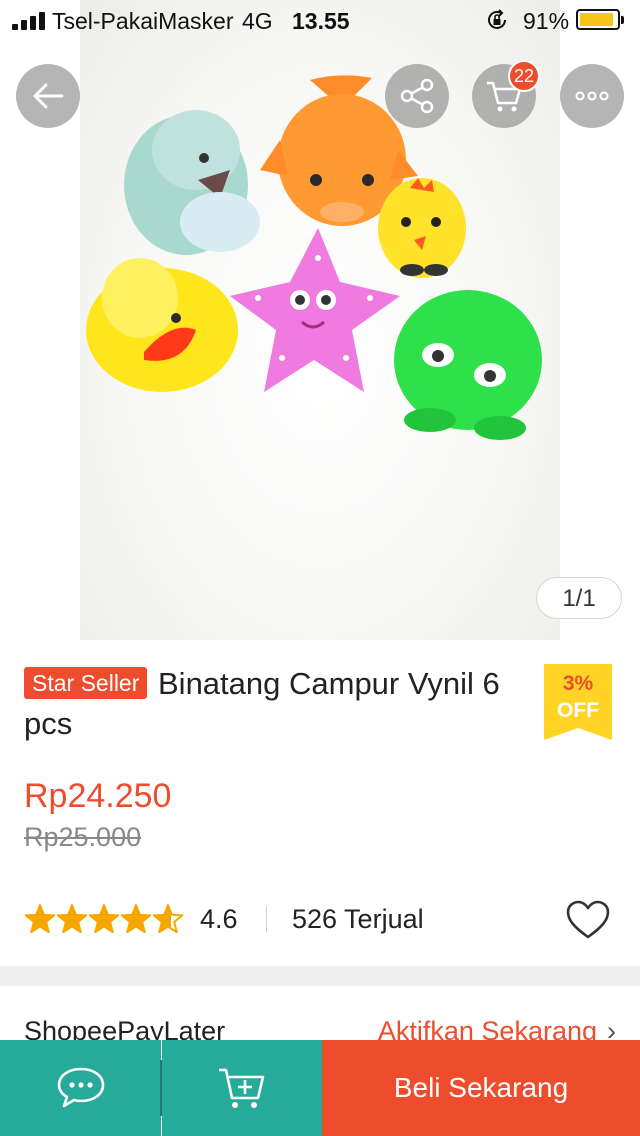 The width and height of the screenshot is (640, 1136). I want to click on section-divider, so click(320, 976).